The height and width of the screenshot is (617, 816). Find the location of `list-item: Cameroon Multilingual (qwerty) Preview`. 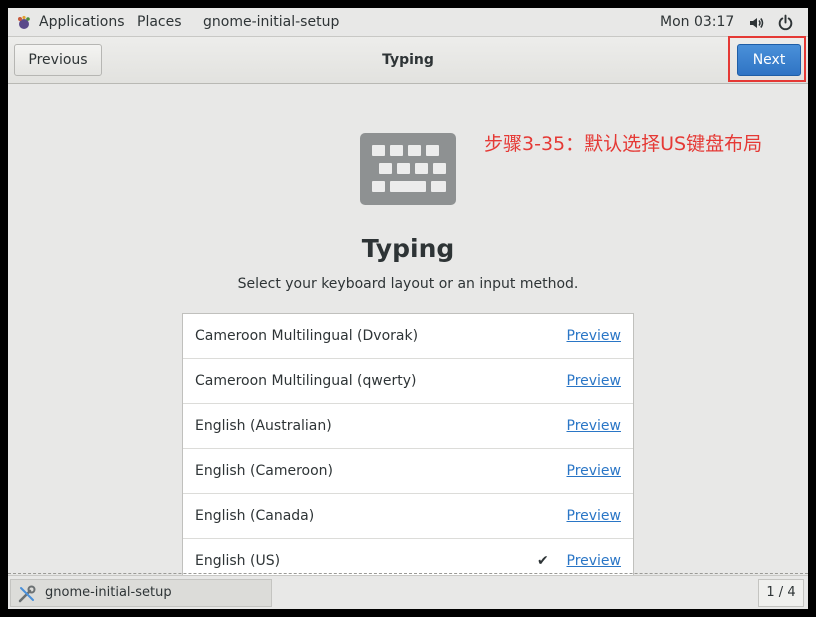

list-item: Cameroon Multilingual (qwerty) Preview is located at coordinates (408, 381).